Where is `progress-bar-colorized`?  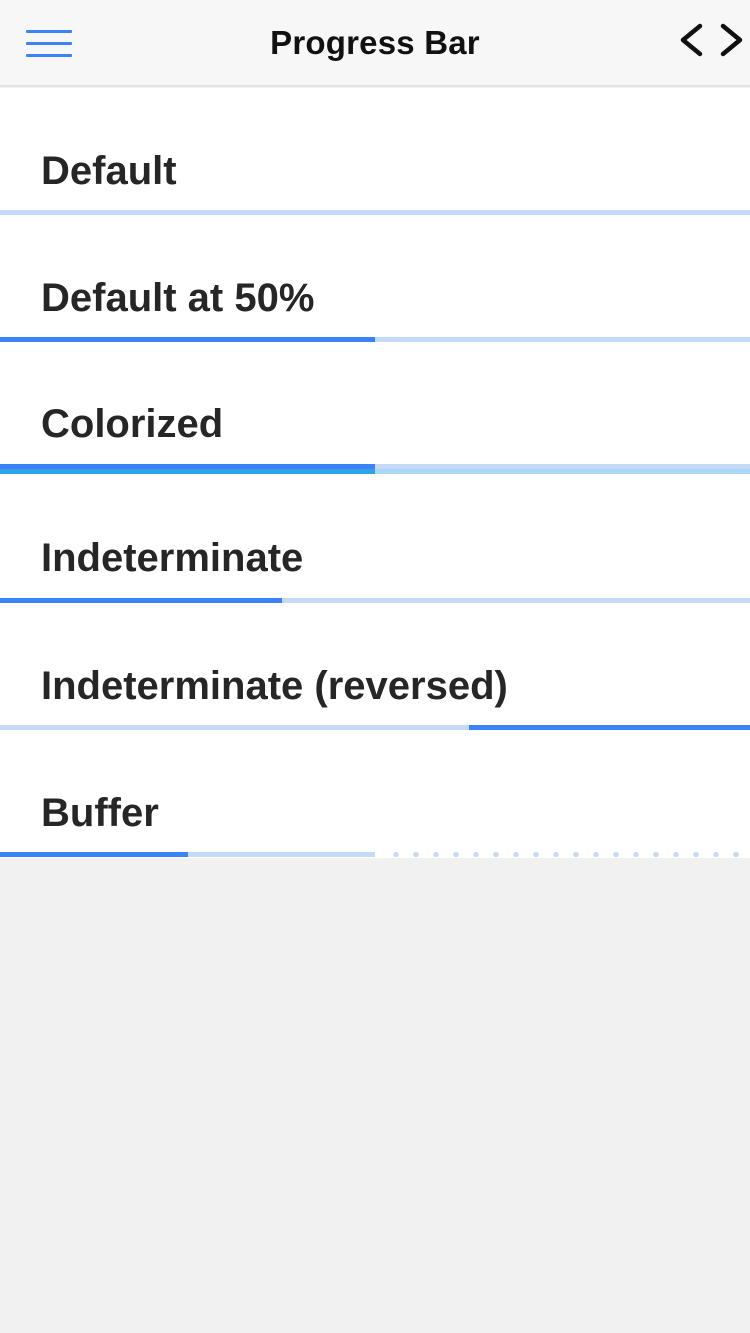
progress-bar-colorized is located at coordinates (375, 469).